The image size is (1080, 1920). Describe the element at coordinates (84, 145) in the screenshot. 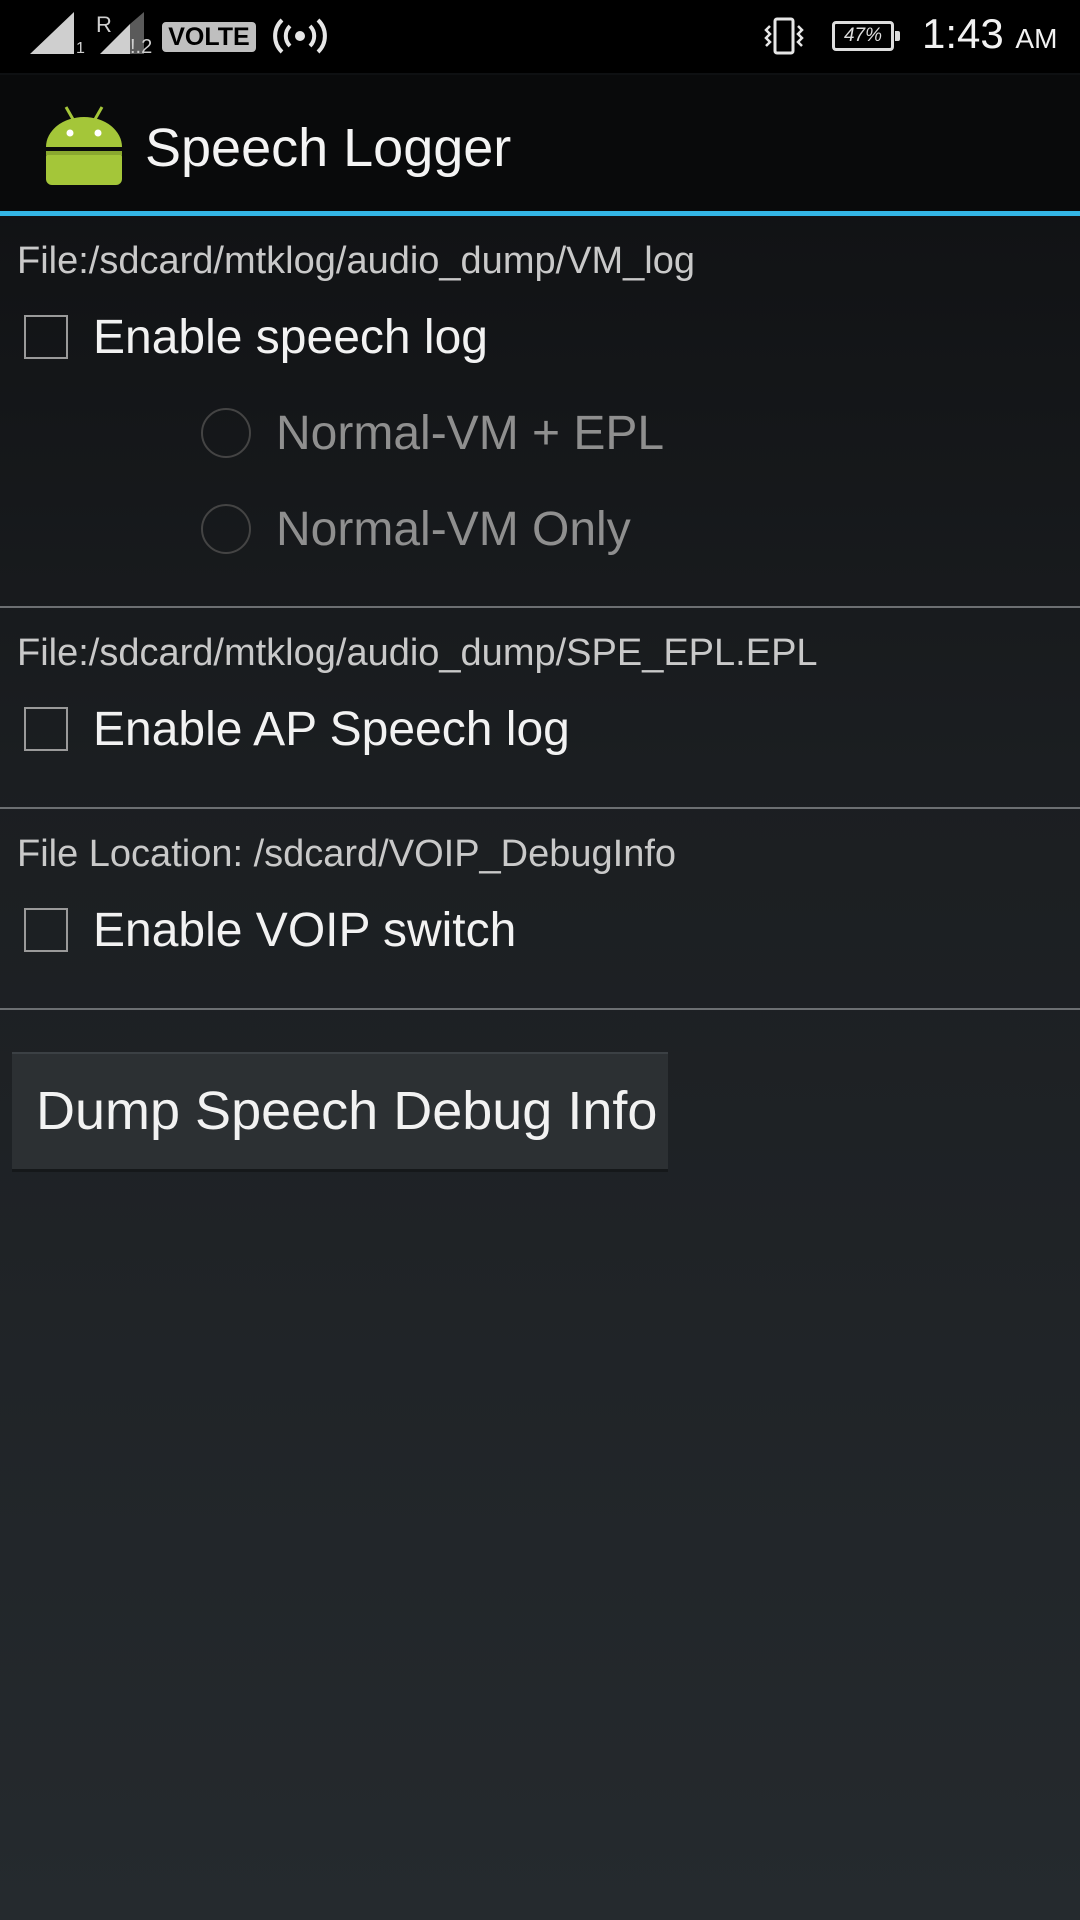

I see `android-icon` at that location.